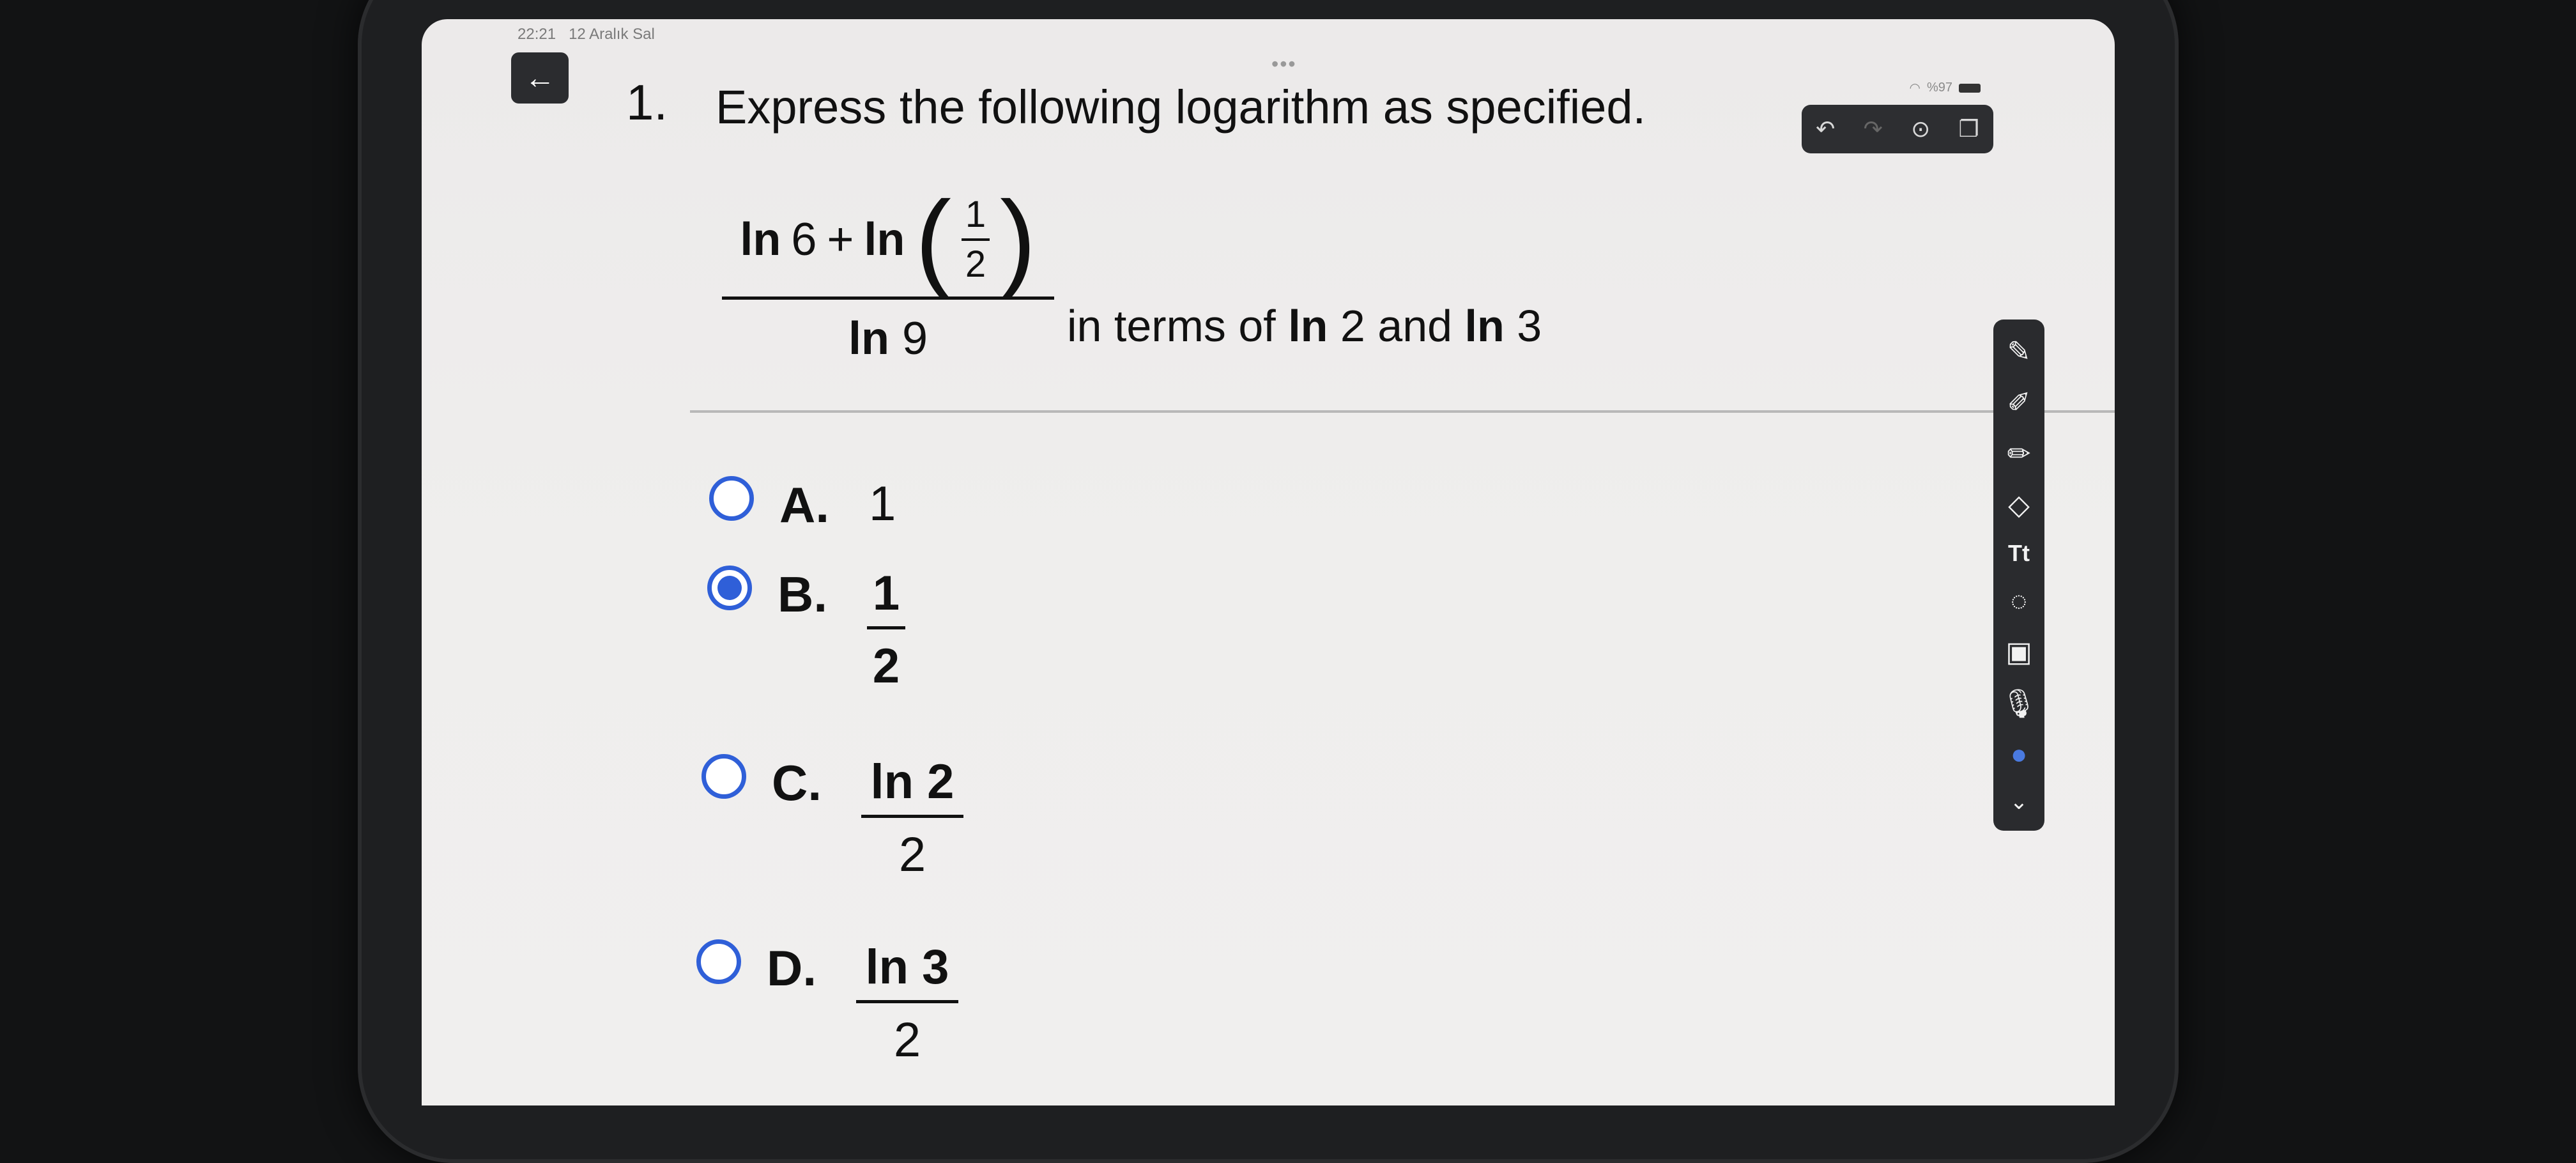 The width and height of the screenshot is (2576, 1163). Describe the element at coordinates (804, 239) in the screenshot. I see `value-label: 6` at that location.